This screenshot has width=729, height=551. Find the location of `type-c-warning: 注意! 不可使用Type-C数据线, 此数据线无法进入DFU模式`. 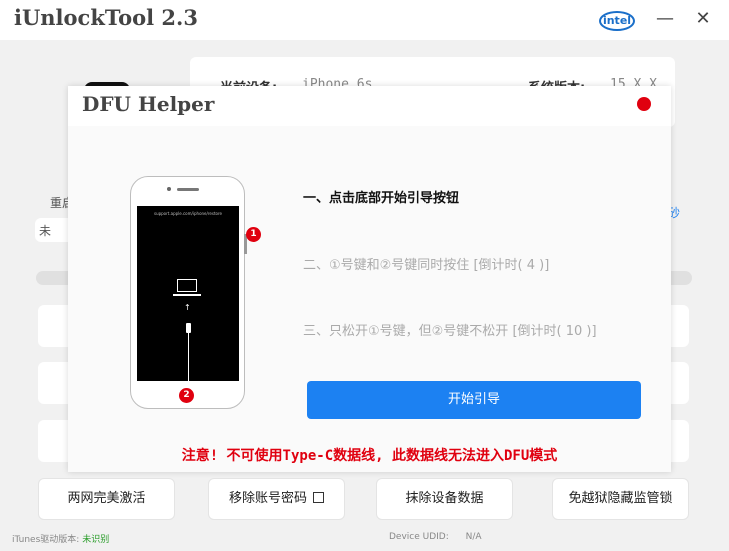

type-c-warning: 注意! 不可使用Type-C数据线, 此数据线无法进入DFU模式 is located at coordinates (369, 456).